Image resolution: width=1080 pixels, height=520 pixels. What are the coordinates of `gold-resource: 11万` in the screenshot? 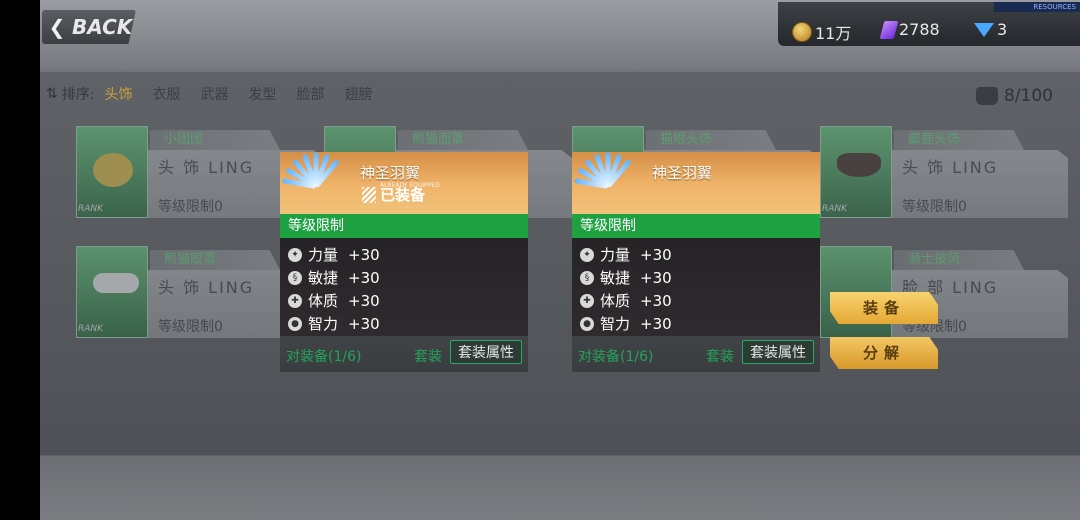 It's located at (821, 32).